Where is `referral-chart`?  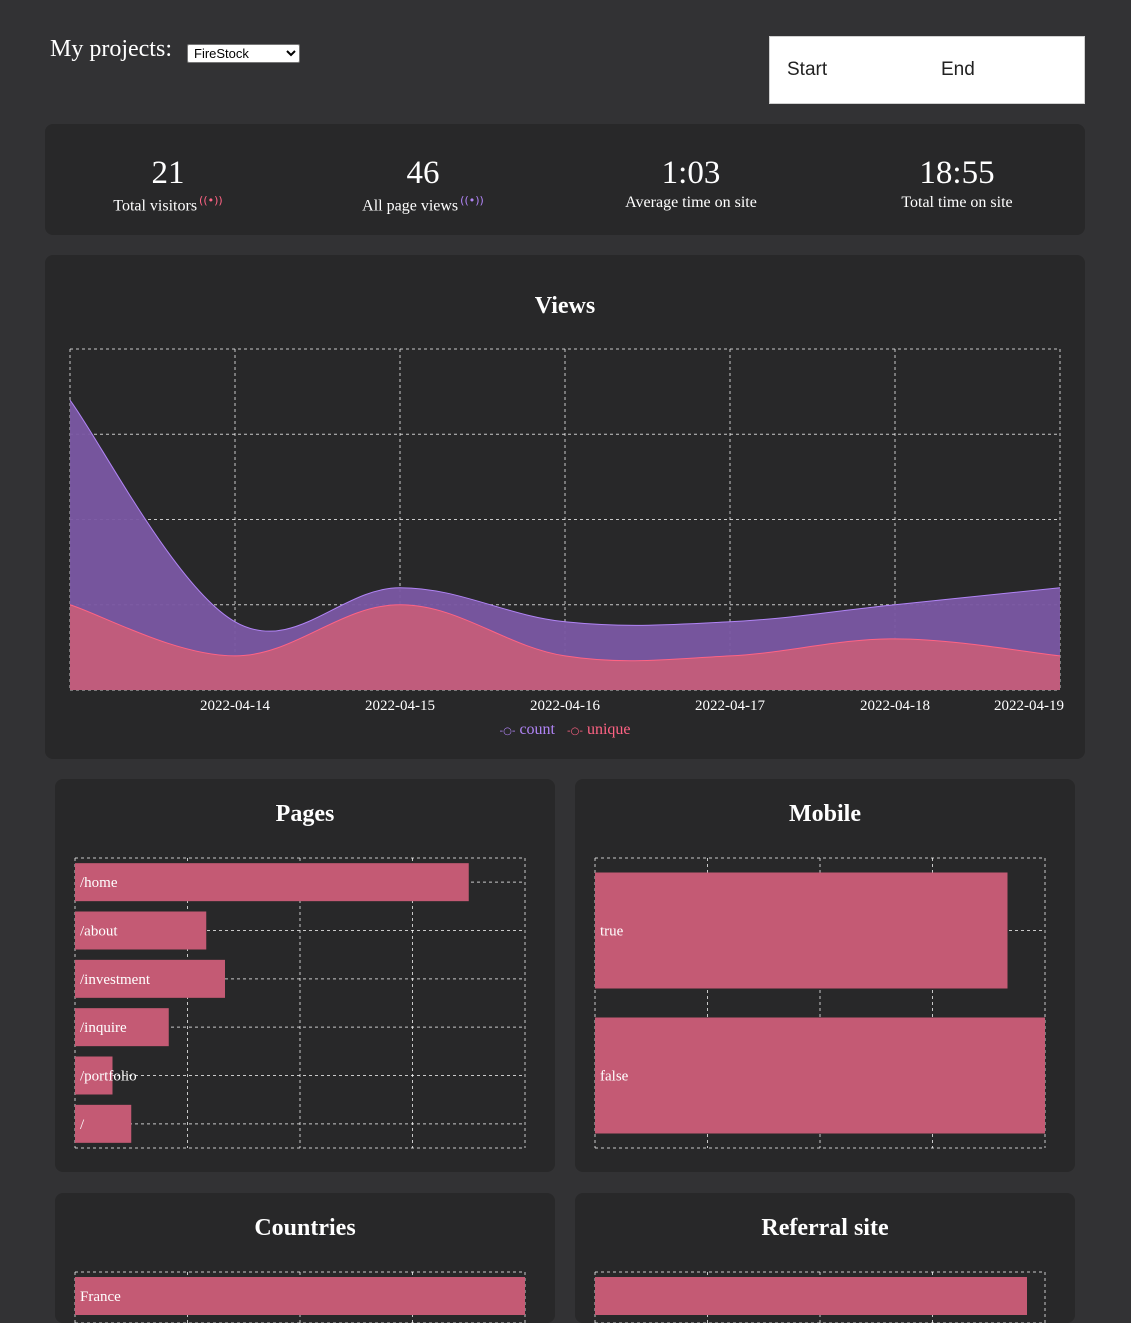
referral-chart is located at coordinates (820, 1297).